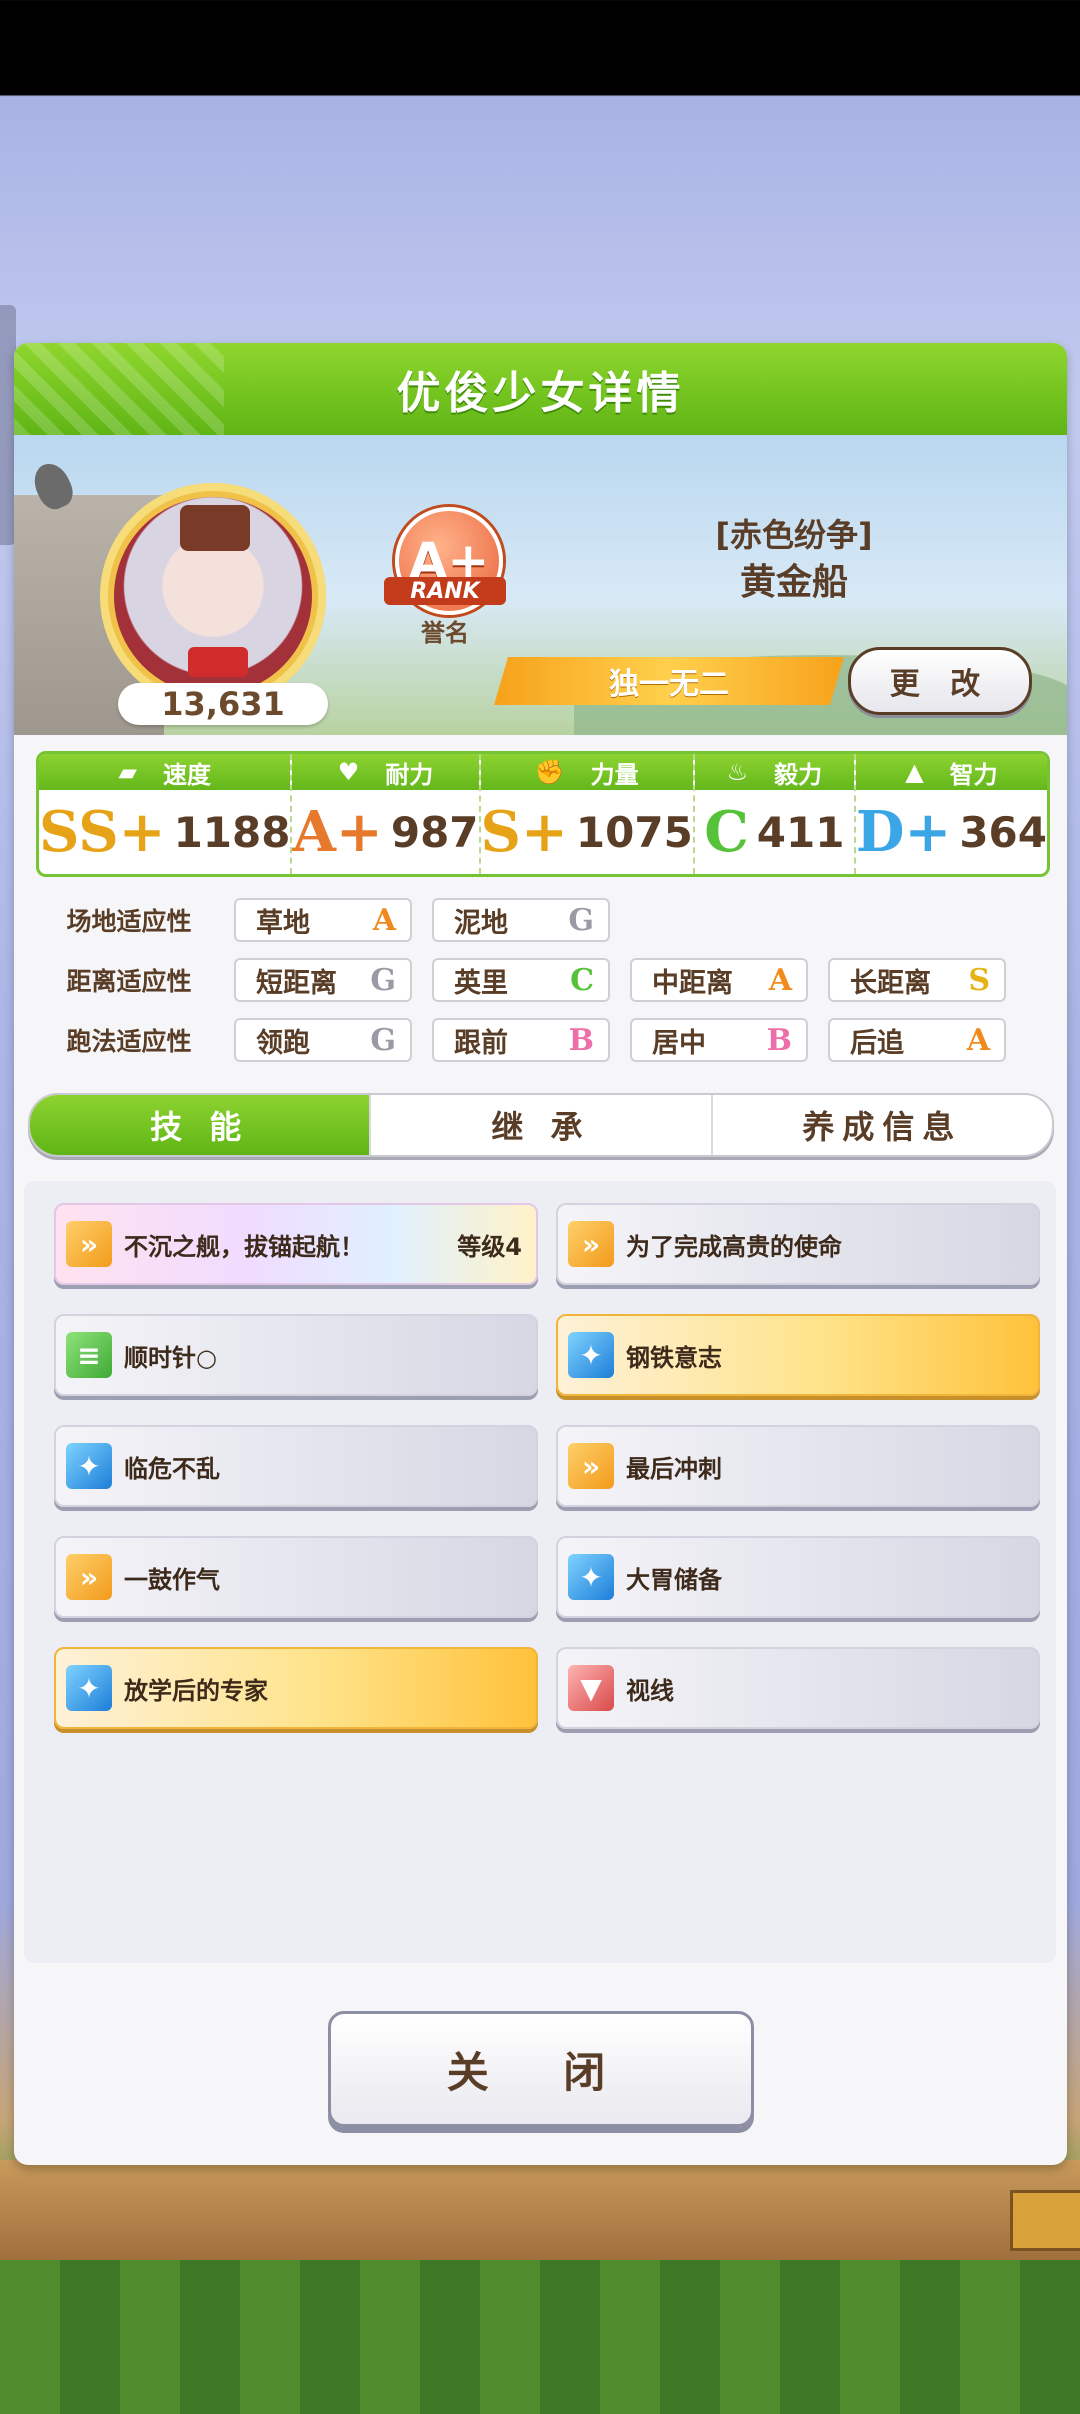  Describe the element at coordinates (445, 562) in the screenshot. I see `rank-emblem: A+ RANK` at that location.